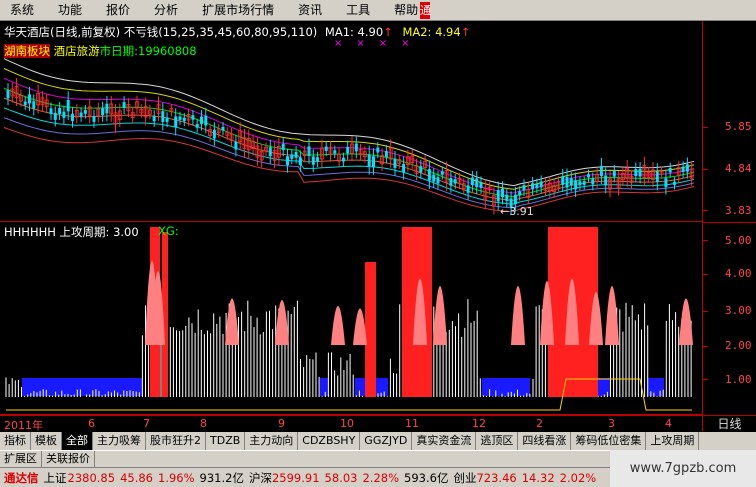  What do you see at coordinates (412, 43) in the screenshot?
I see `mark-4: ×` at bounding box center [412, 43].